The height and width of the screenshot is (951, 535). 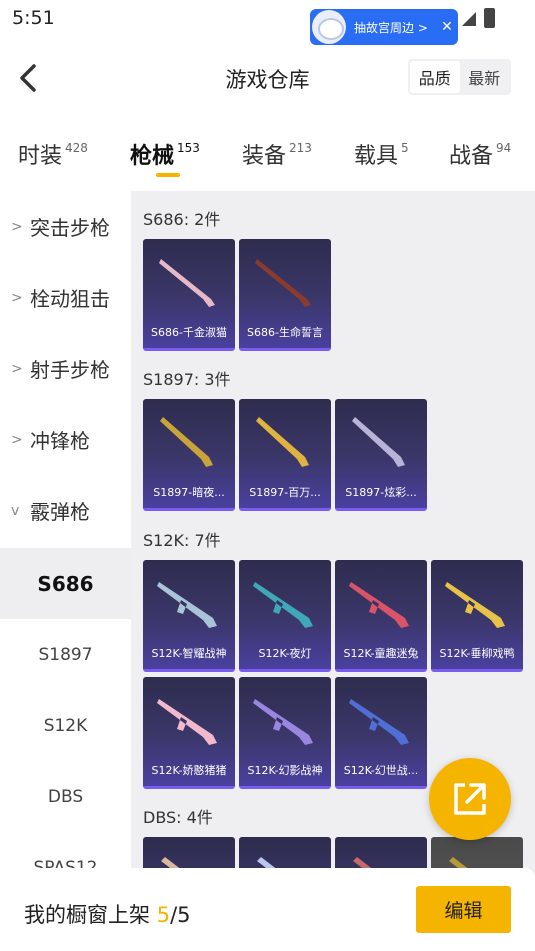 I want to click on sidebar-sub-s1897: S1897, so click(x=65, y=654).